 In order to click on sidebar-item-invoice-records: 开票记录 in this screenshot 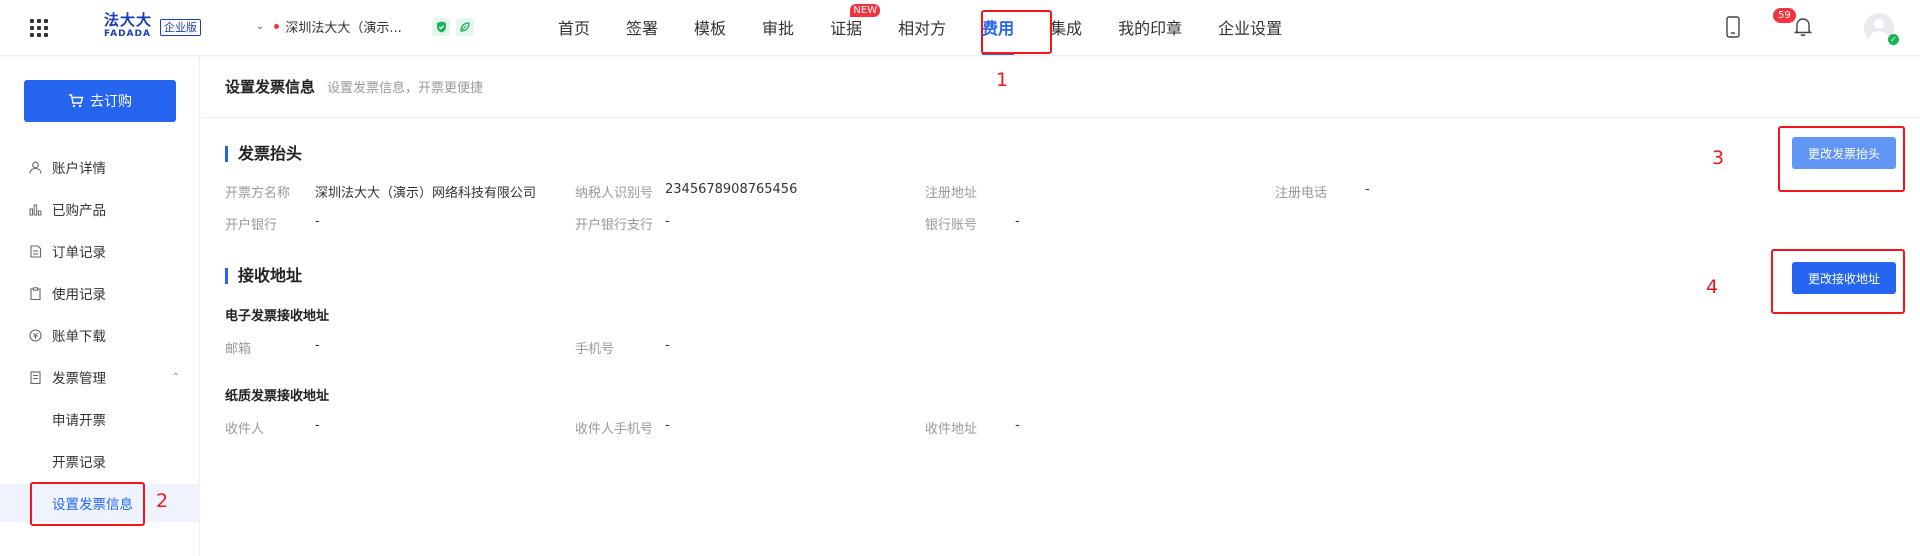, I will do `click(100, 461)`.